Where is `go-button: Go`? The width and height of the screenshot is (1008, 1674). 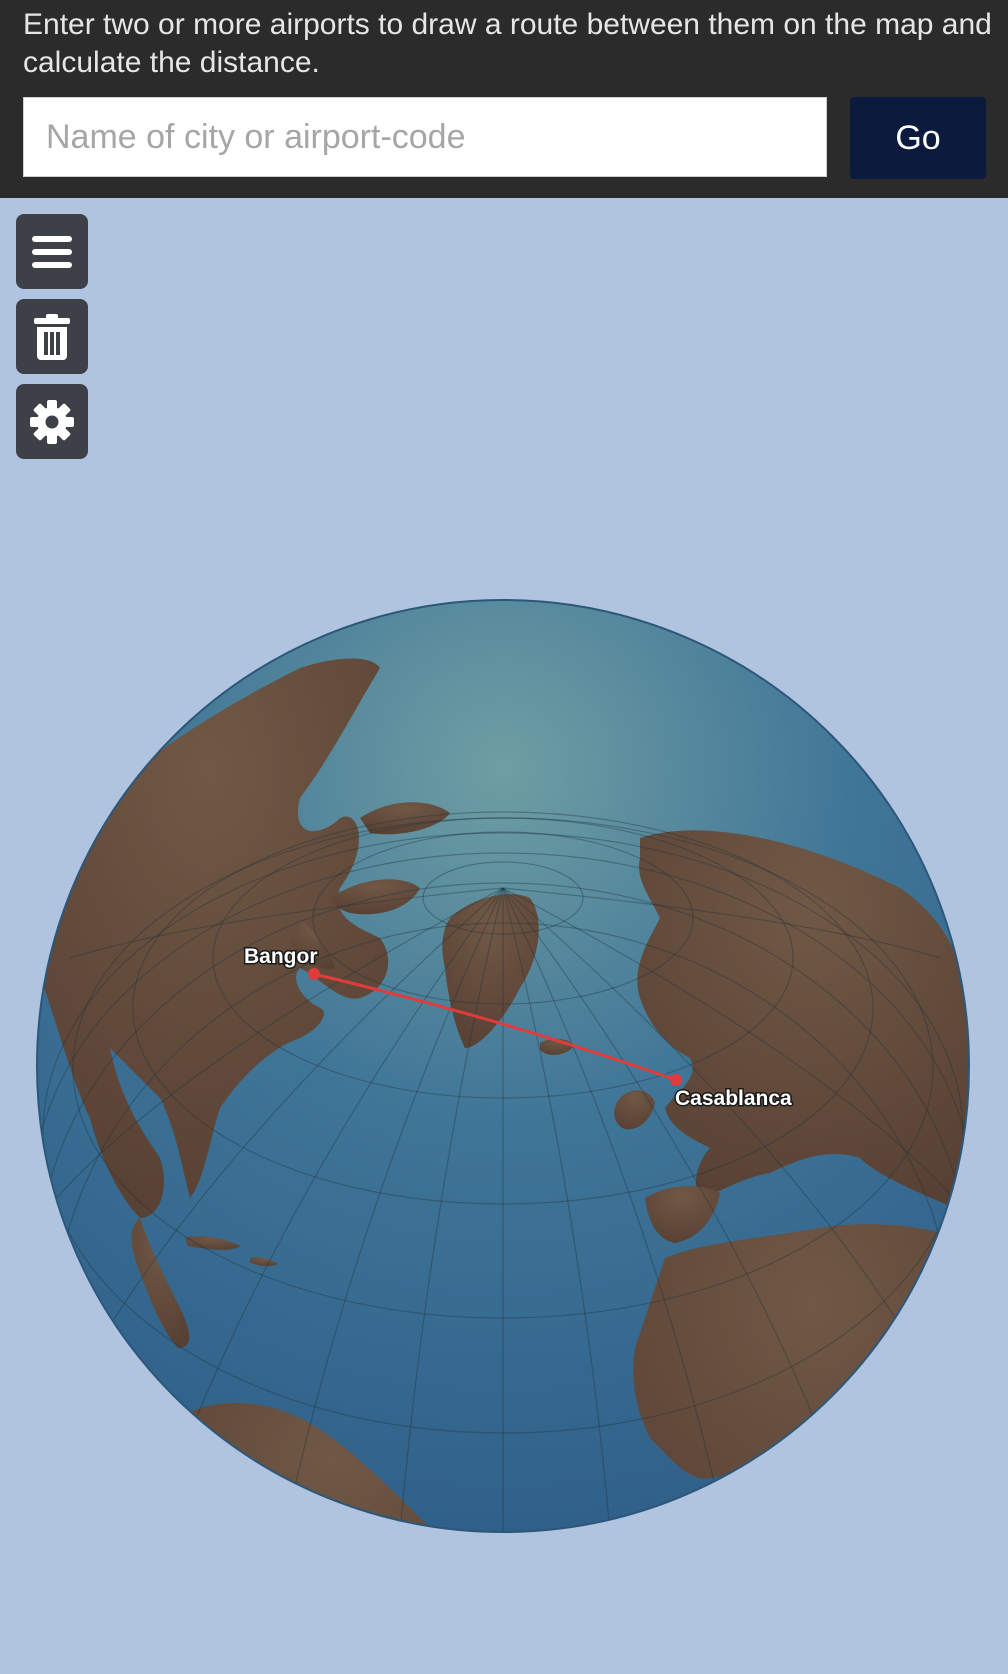 go-button: Go is located at coordinates (918, 138).